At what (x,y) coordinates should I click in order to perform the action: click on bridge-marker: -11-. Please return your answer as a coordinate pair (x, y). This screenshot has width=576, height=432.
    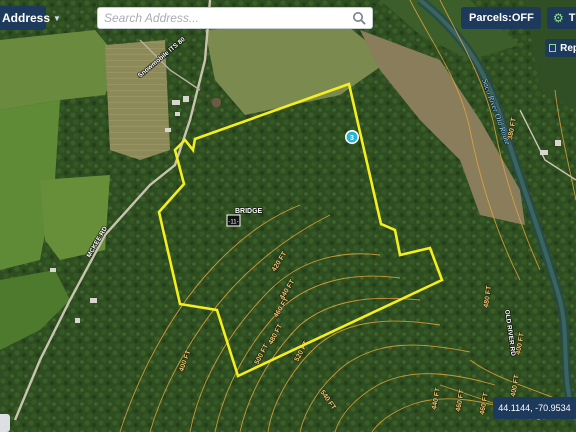
    Looking at the image, I should click on (233, 220).